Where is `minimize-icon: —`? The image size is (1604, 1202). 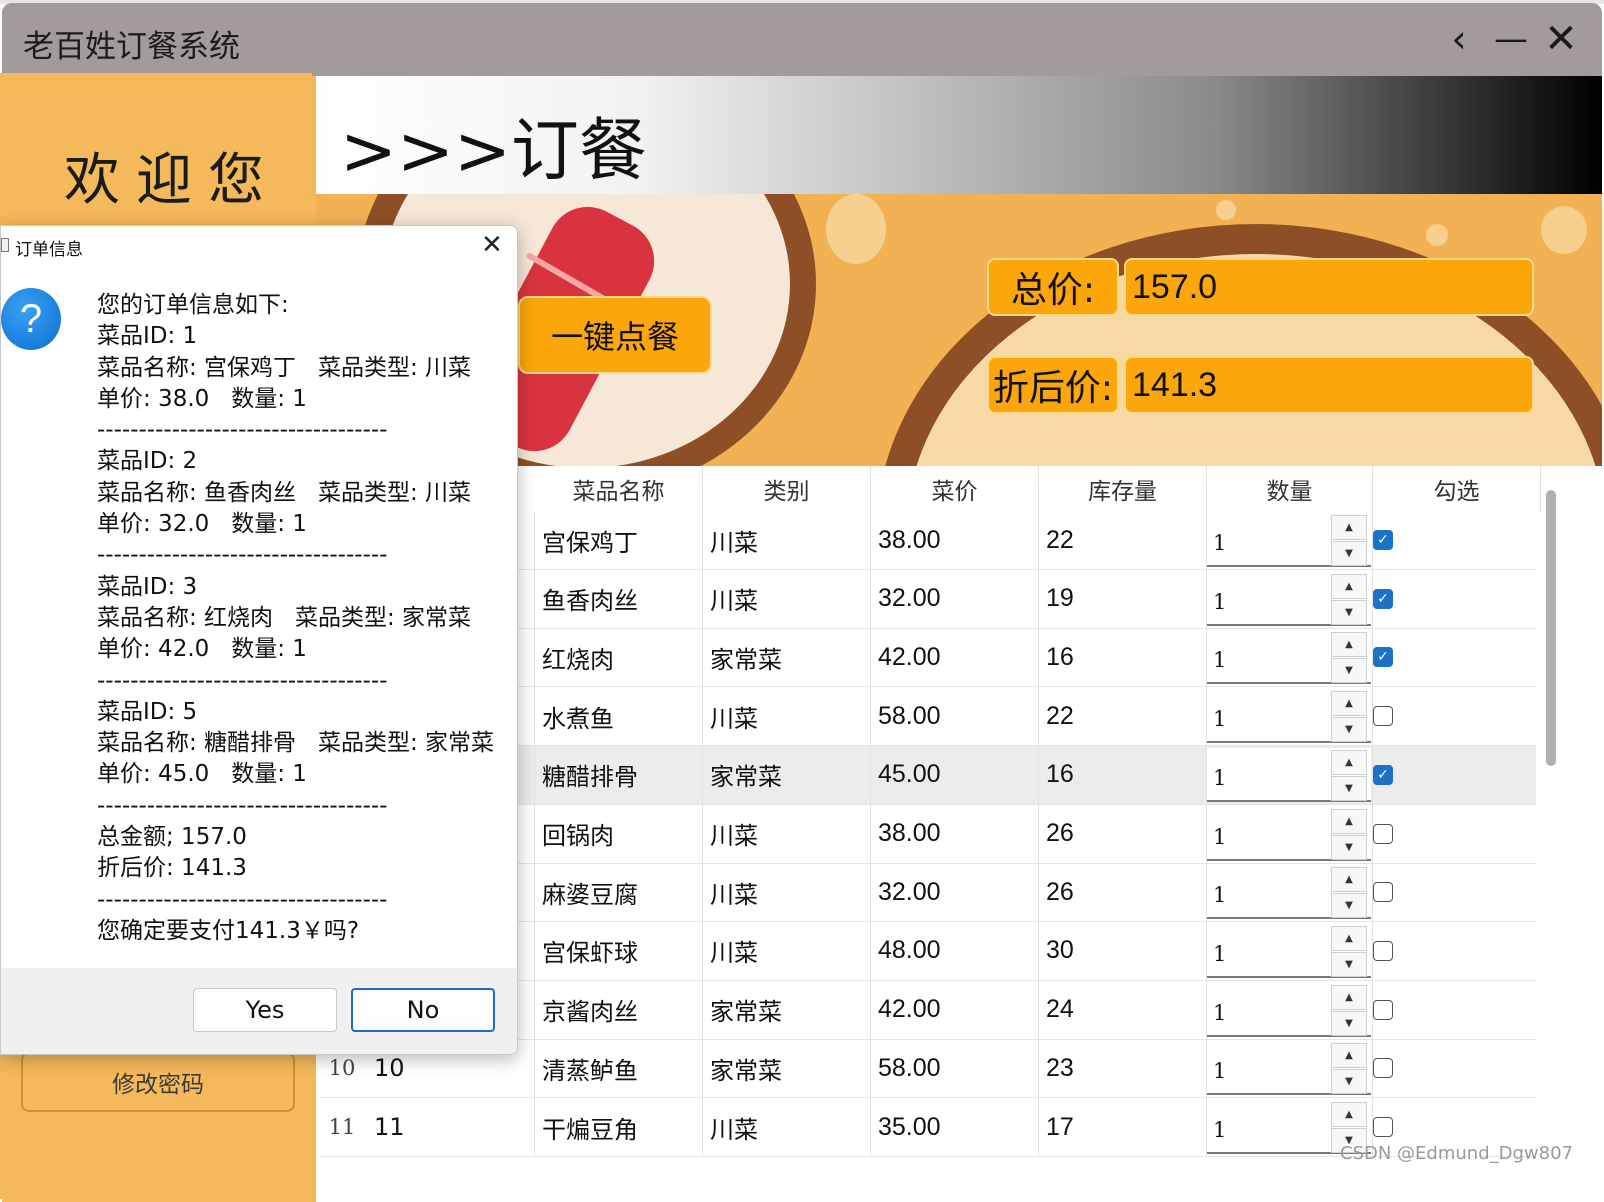
minimize-icon: — is located at coordinates (1511, 39).